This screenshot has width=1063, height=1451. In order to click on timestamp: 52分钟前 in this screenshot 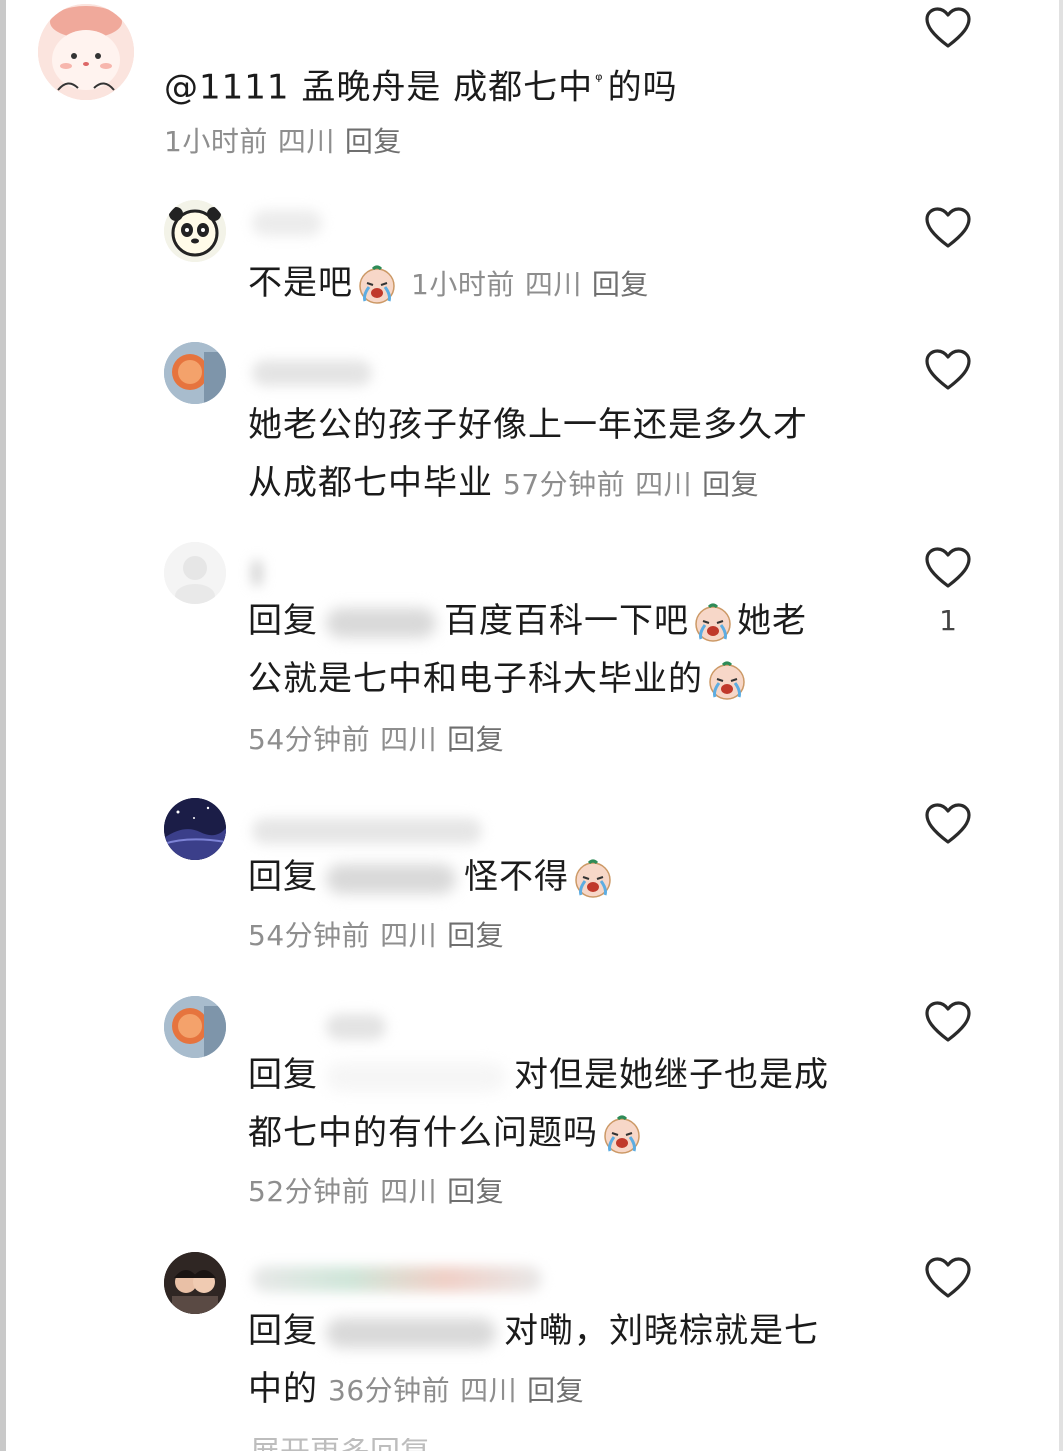, I will do `click(309, 1191)`.